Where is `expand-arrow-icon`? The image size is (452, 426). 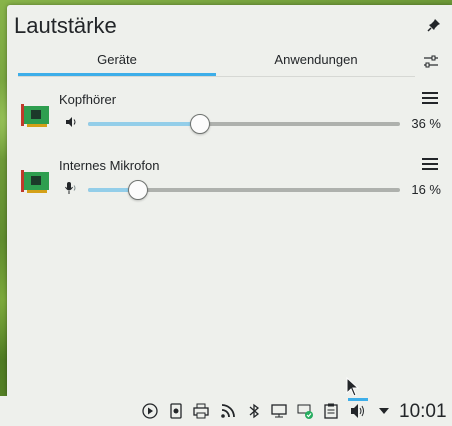
expand-arrow-icon is located at coordinates (384, 411).